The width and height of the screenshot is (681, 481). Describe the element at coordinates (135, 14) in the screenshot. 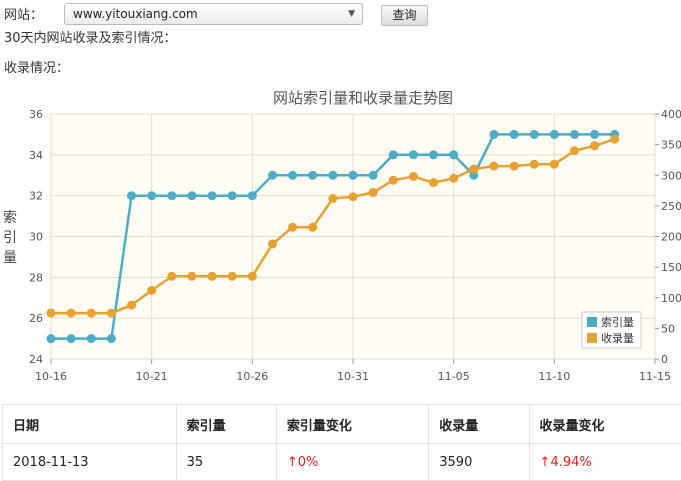

I see `site-select-value: www.yitouxiang.com` at that location.